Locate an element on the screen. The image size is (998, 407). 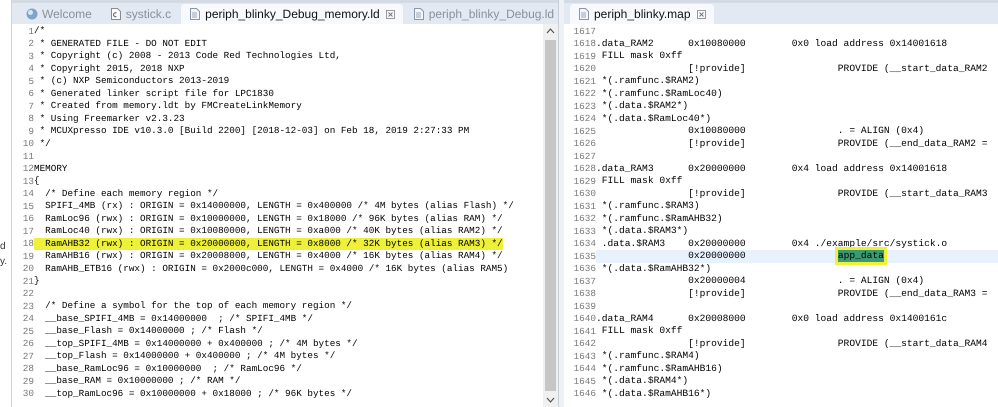
code-line: */ is located at coordinates (44, 144).